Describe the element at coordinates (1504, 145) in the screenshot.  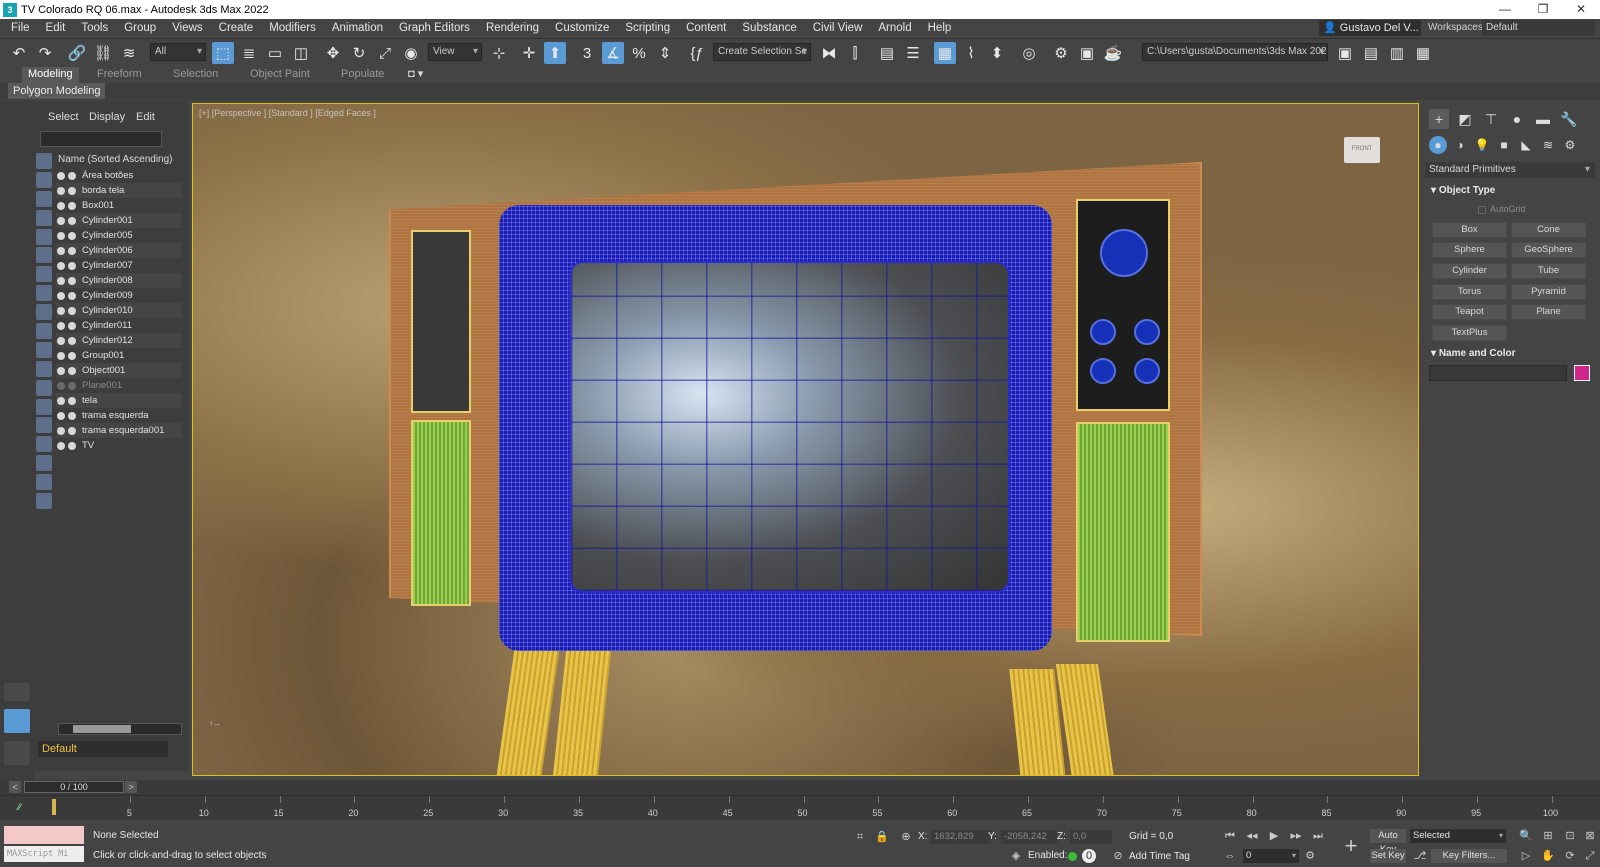
I see `cameras-icon: ■` at that location.